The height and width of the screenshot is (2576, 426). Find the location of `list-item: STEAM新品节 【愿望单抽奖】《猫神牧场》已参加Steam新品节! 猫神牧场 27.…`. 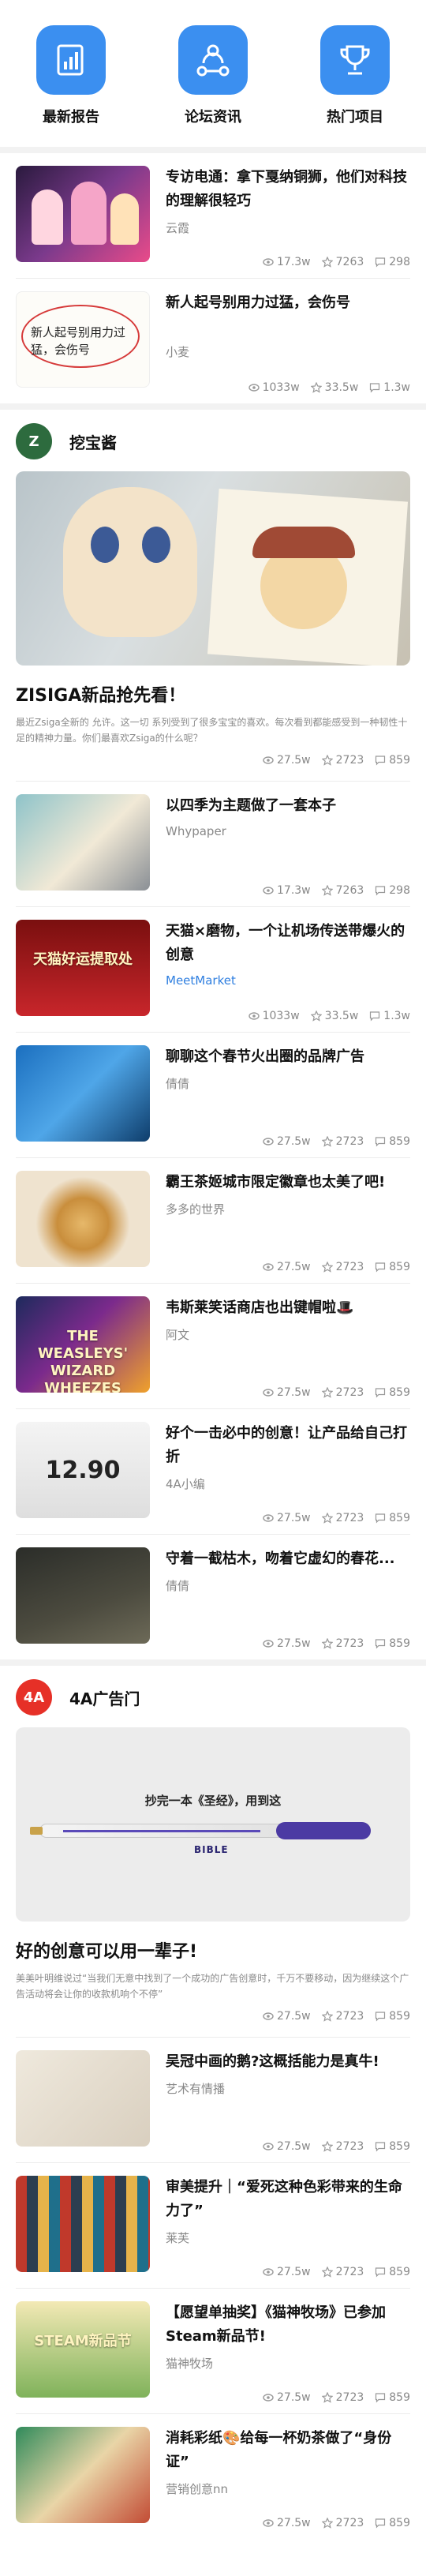

list-item: STEAM新品节 【愿望单抽奖】《猫神牧场》已参加Steam新品节! 猫神牧场 27.… is located at coordinates (213, 2351).